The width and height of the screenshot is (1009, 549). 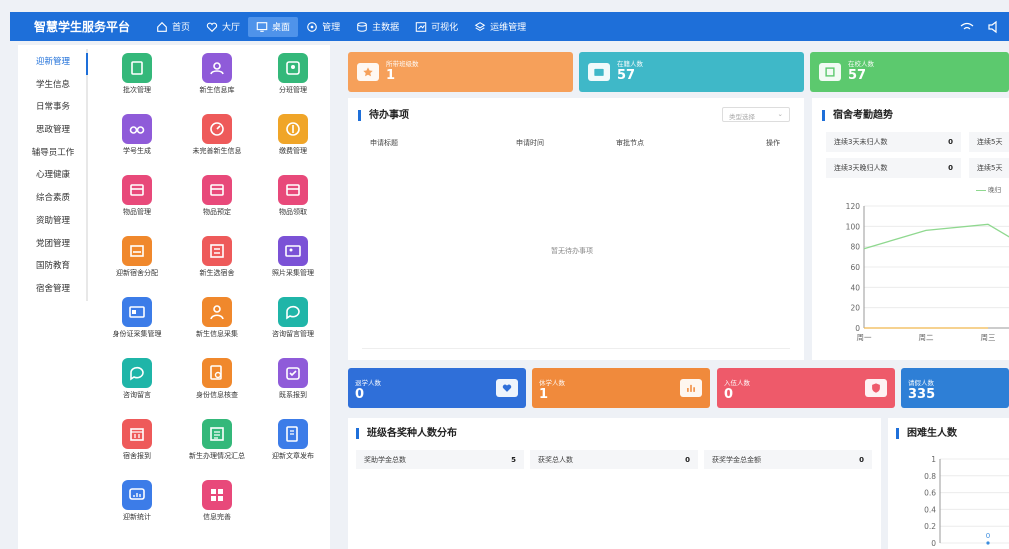 What do you see at coordinates (137, 273) in the screenshot?
I see `tile-label: 迎新宿舍分配` at bounding box center [137, 273].